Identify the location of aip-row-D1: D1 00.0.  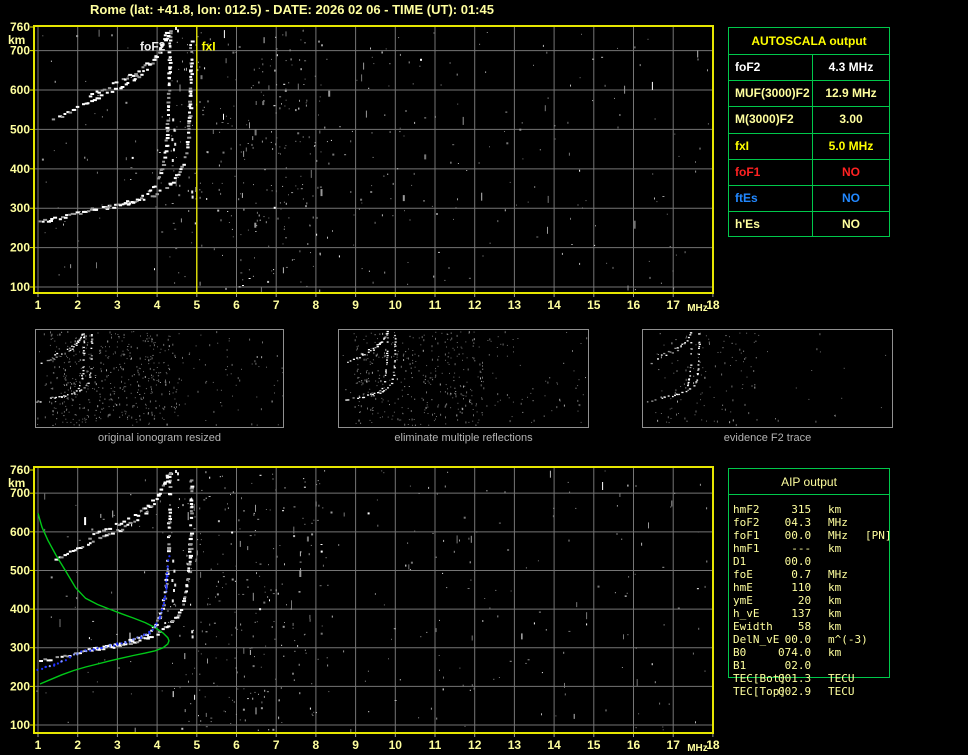
(809, 561).